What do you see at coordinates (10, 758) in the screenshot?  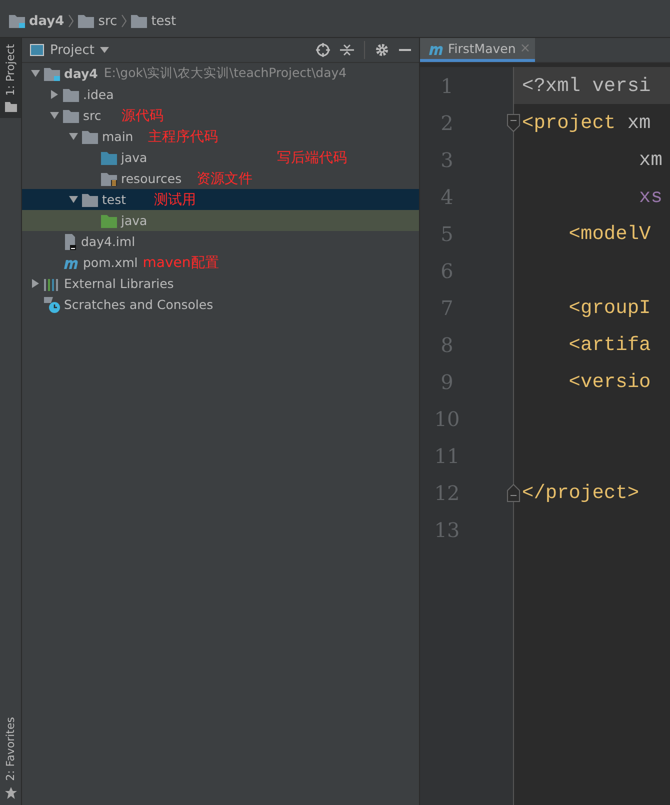 I see `tool-window-tab: 2: Favorites` at bounding box center [10, 758].